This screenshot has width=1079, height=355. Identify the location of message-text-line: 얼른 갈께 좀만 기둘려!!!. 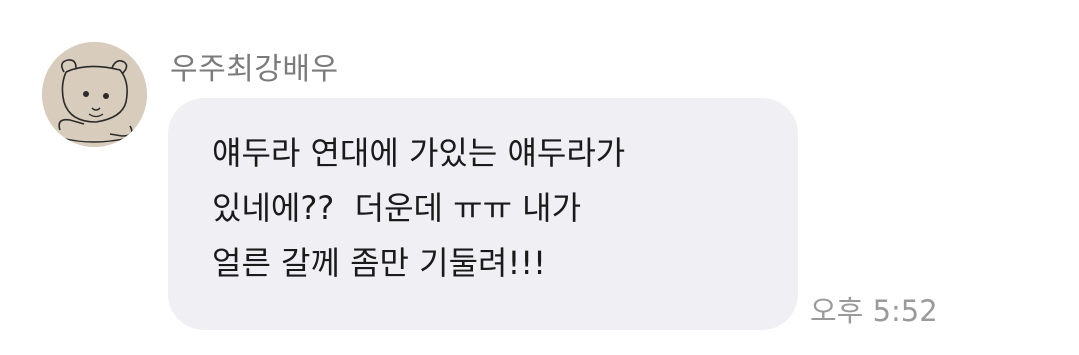
(379, 263).